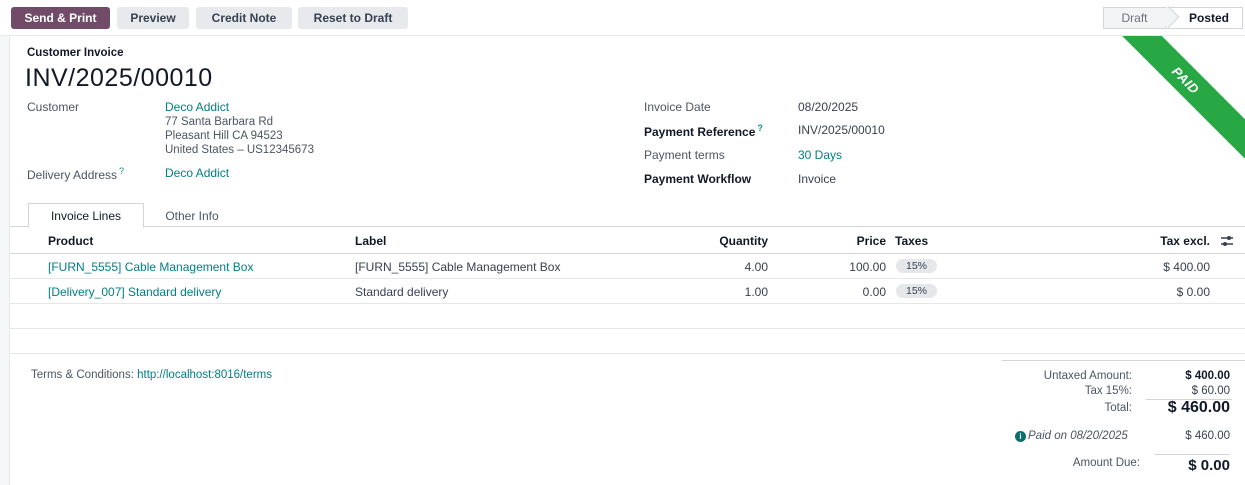  Describe the element at coordinates (1173, 17) in the screenshot. I see `status-bar: Draft Posted` at that location.